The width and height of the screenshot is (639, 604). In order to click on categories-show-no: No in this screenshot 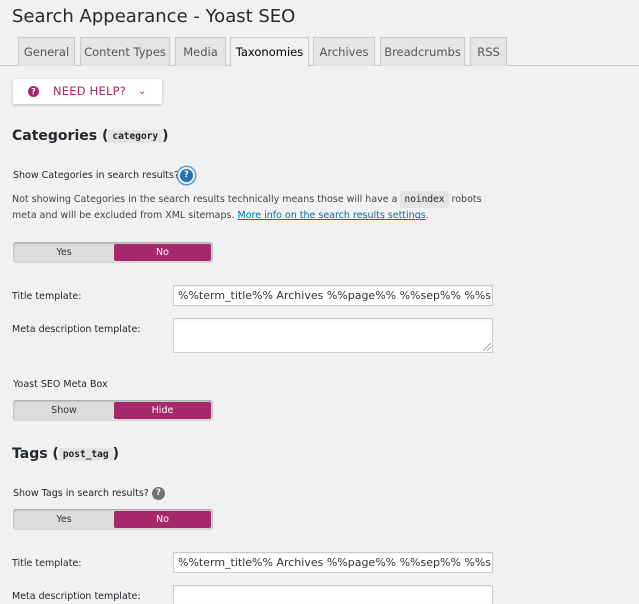, I will do `click(162, 252)`.